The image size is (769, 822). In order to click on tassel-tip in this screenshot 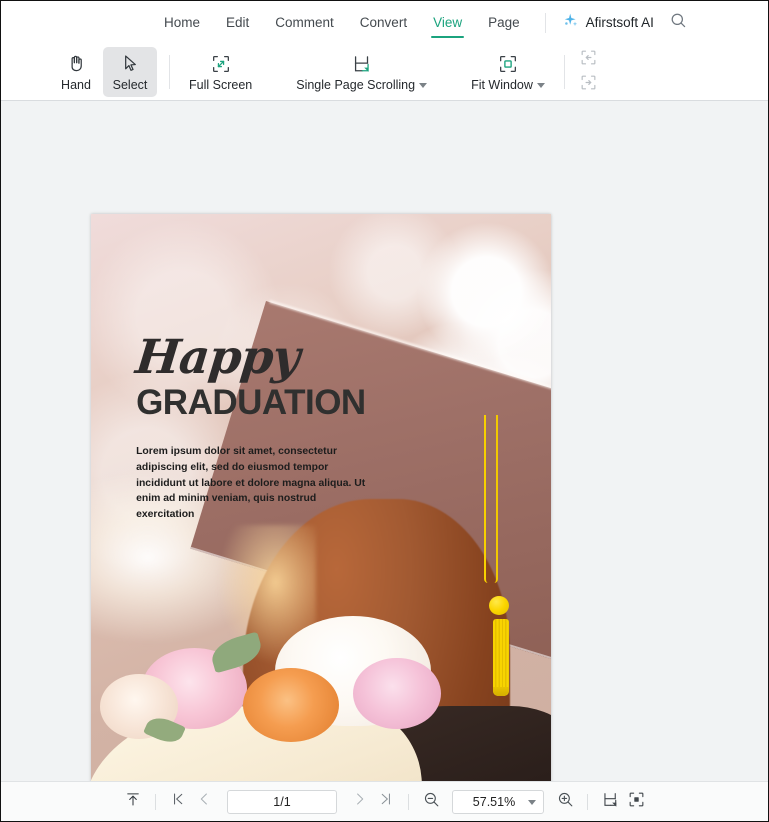, I will do `click(500, 692)`.